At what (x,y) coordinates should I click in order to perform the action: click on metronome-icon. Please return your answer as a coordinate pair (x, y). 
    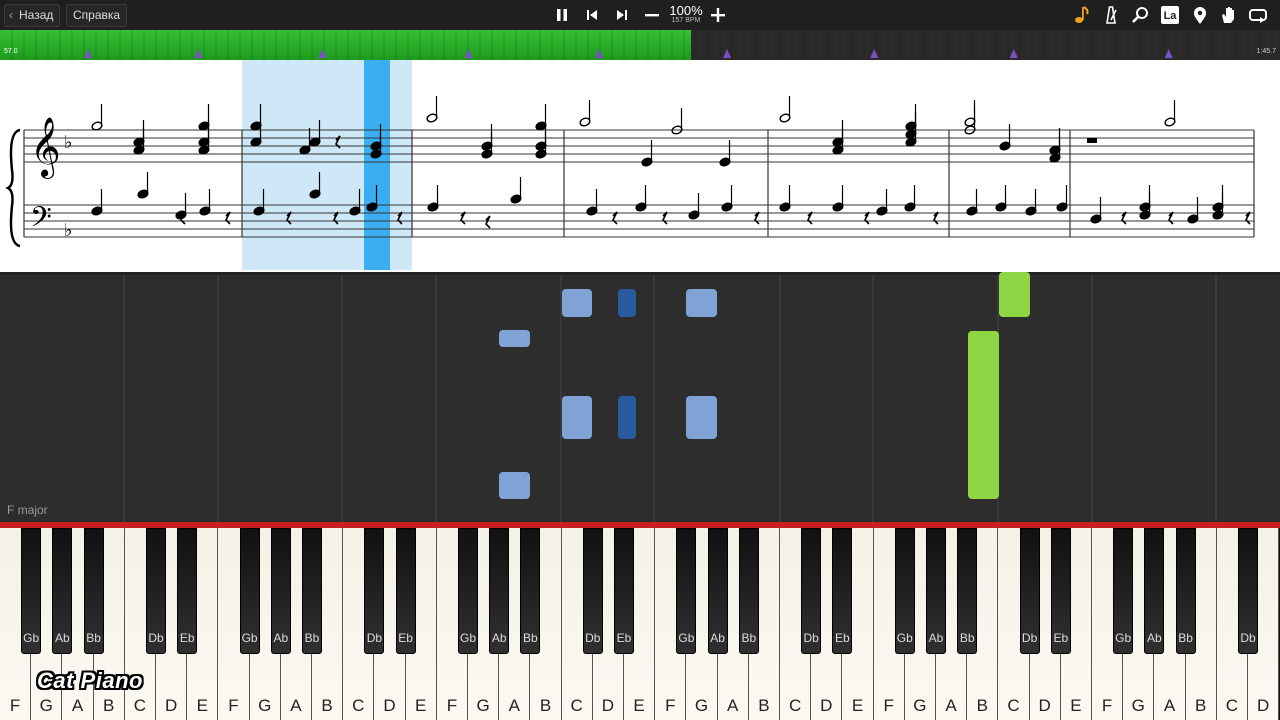
    Looking at the image, I should click on (1111, 15).